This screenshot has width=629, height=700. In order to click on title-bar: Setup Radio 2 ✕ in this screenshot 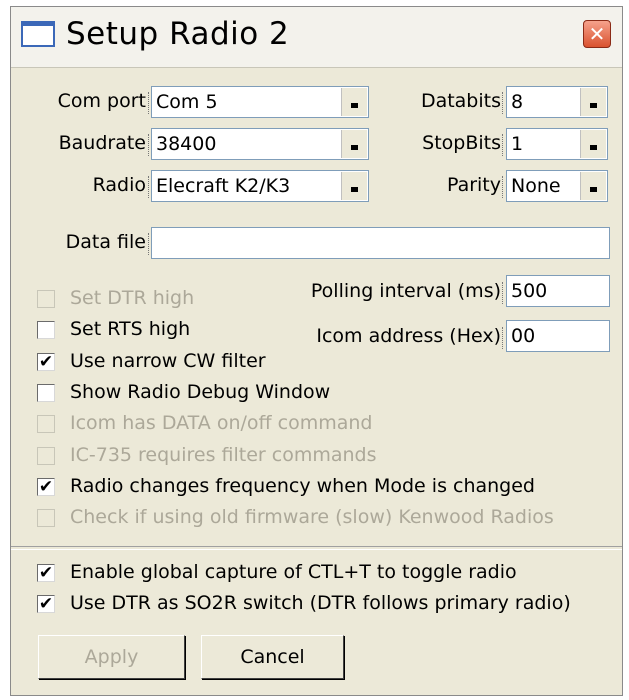, I will do `click(316, 37)`.